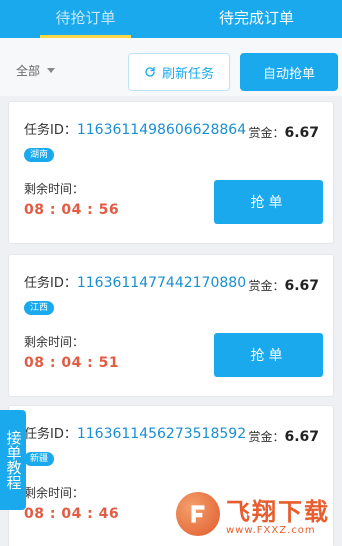 Image resolution: width=342 pixels, height=546 pixels. What do you see at coordinates (72, 514) in the screenshot?
I see `remaining-time-value: 08 : 04 : 46` at bounding box center [72, 514].